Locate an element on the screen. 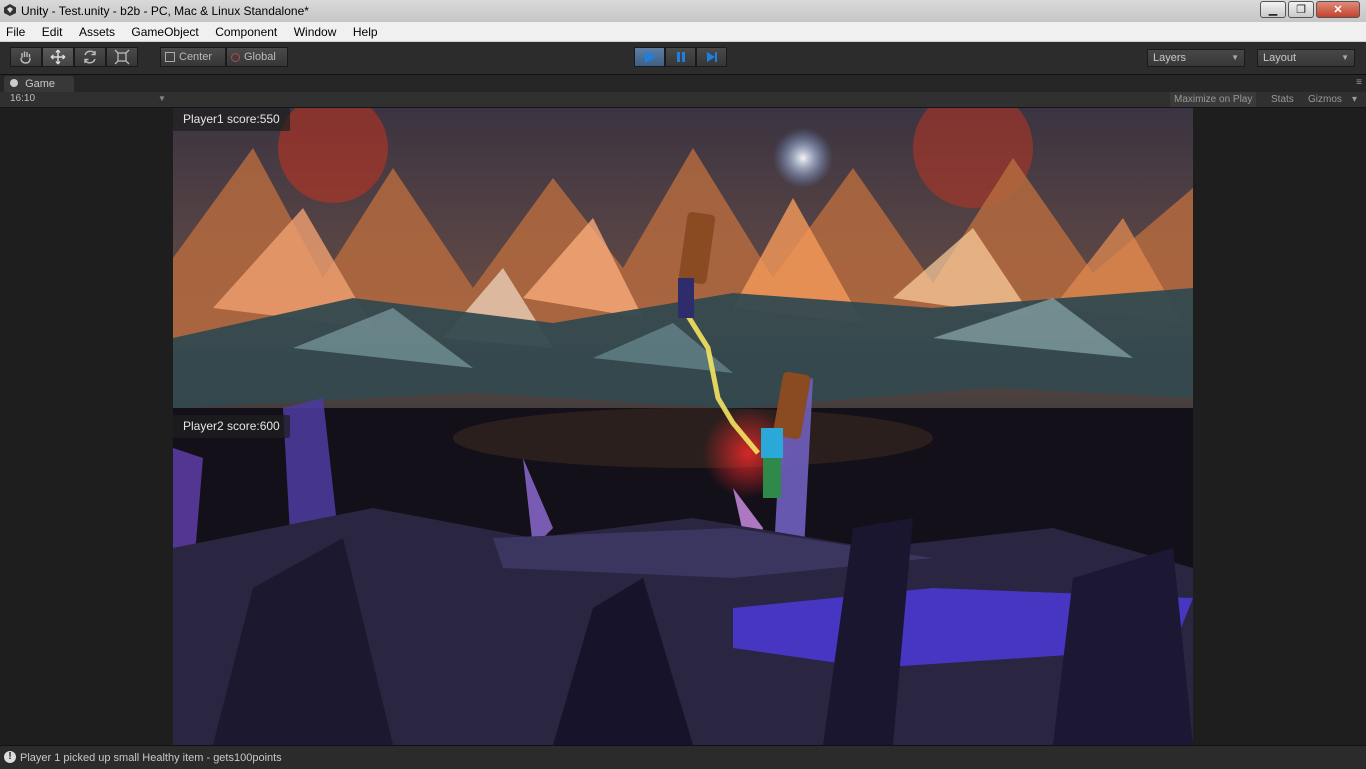 This screenshot has height=769, width=1366. player1-score-label: Player1 score:550 is located at coordinates (231, 119).